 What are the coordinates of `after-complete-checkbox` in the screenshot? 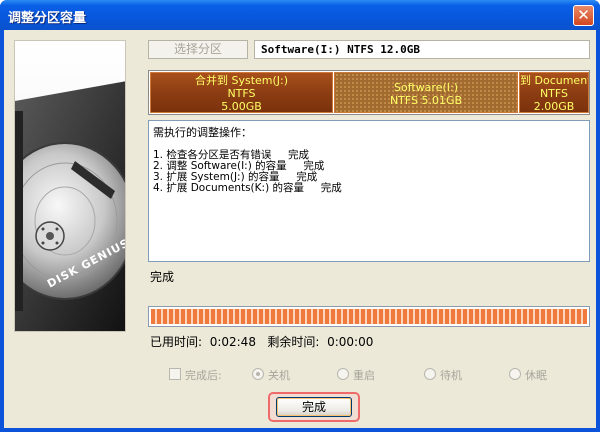 It's located at (175, 374).